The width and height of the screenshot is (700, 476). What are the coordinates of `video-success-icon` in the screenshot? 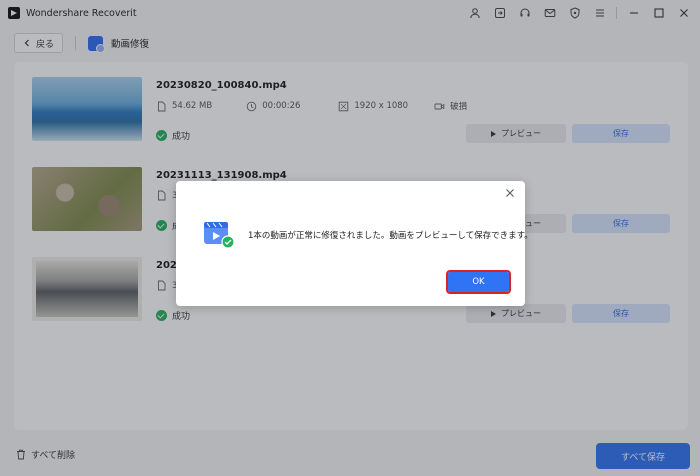 It's located at (219, 235).